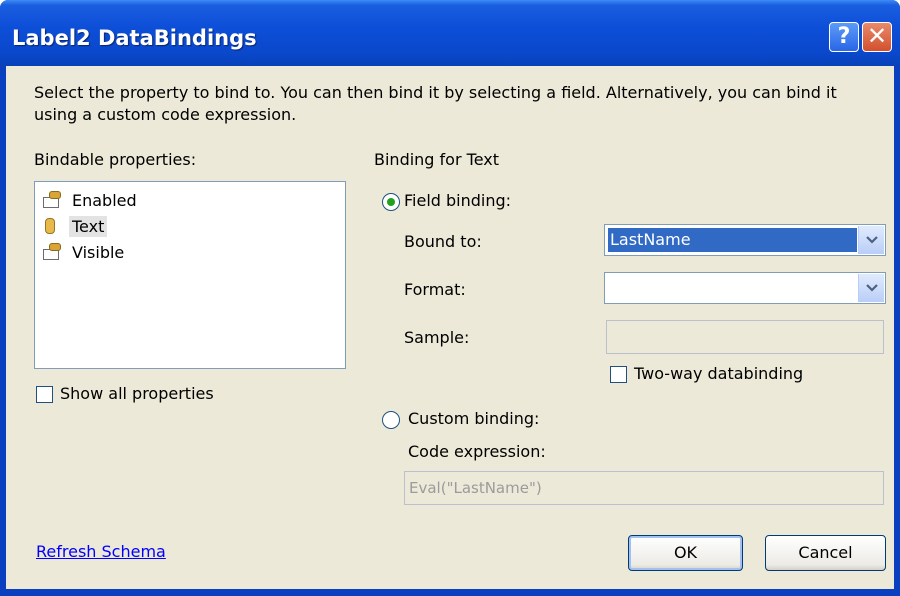 The image size is (900, 596). I want to click on field-binding-radio, so click(391, 202).